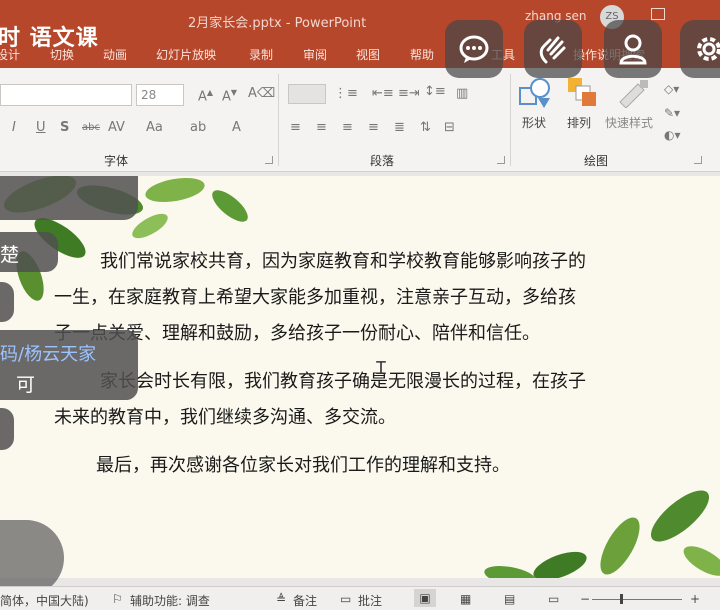 The image size is (720, 610). Describe the element at coordinates (198, 127) in the screenshot. I see `highlight-icon: ab` at that location.